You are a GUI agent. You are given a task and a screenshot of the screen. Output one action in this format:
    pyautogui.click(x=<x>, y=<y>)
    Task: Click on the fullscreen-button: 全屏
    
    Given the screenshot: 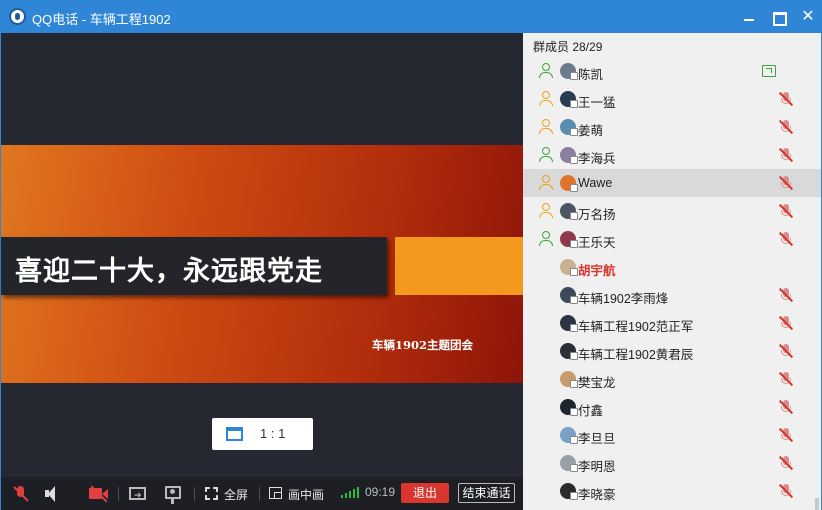 What is the action you would take?
    pyautogui.click(x=230, y=493)
    